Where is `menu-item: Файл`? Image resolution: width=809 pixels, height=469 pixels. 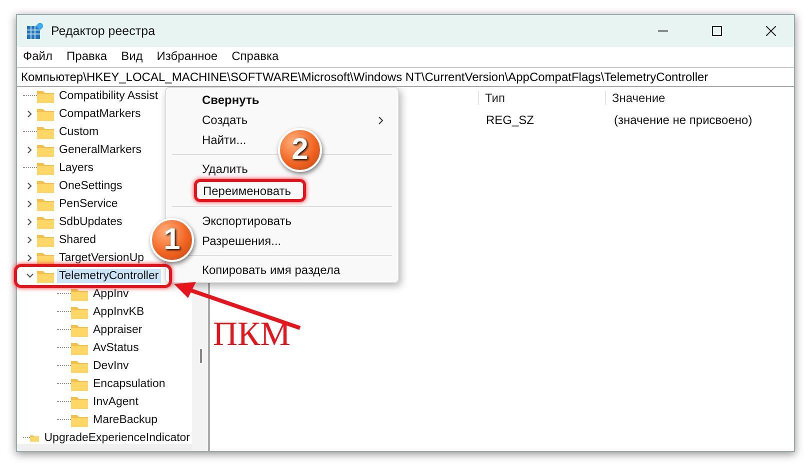 menu-item: Файл is located at coordinates (38, 56).